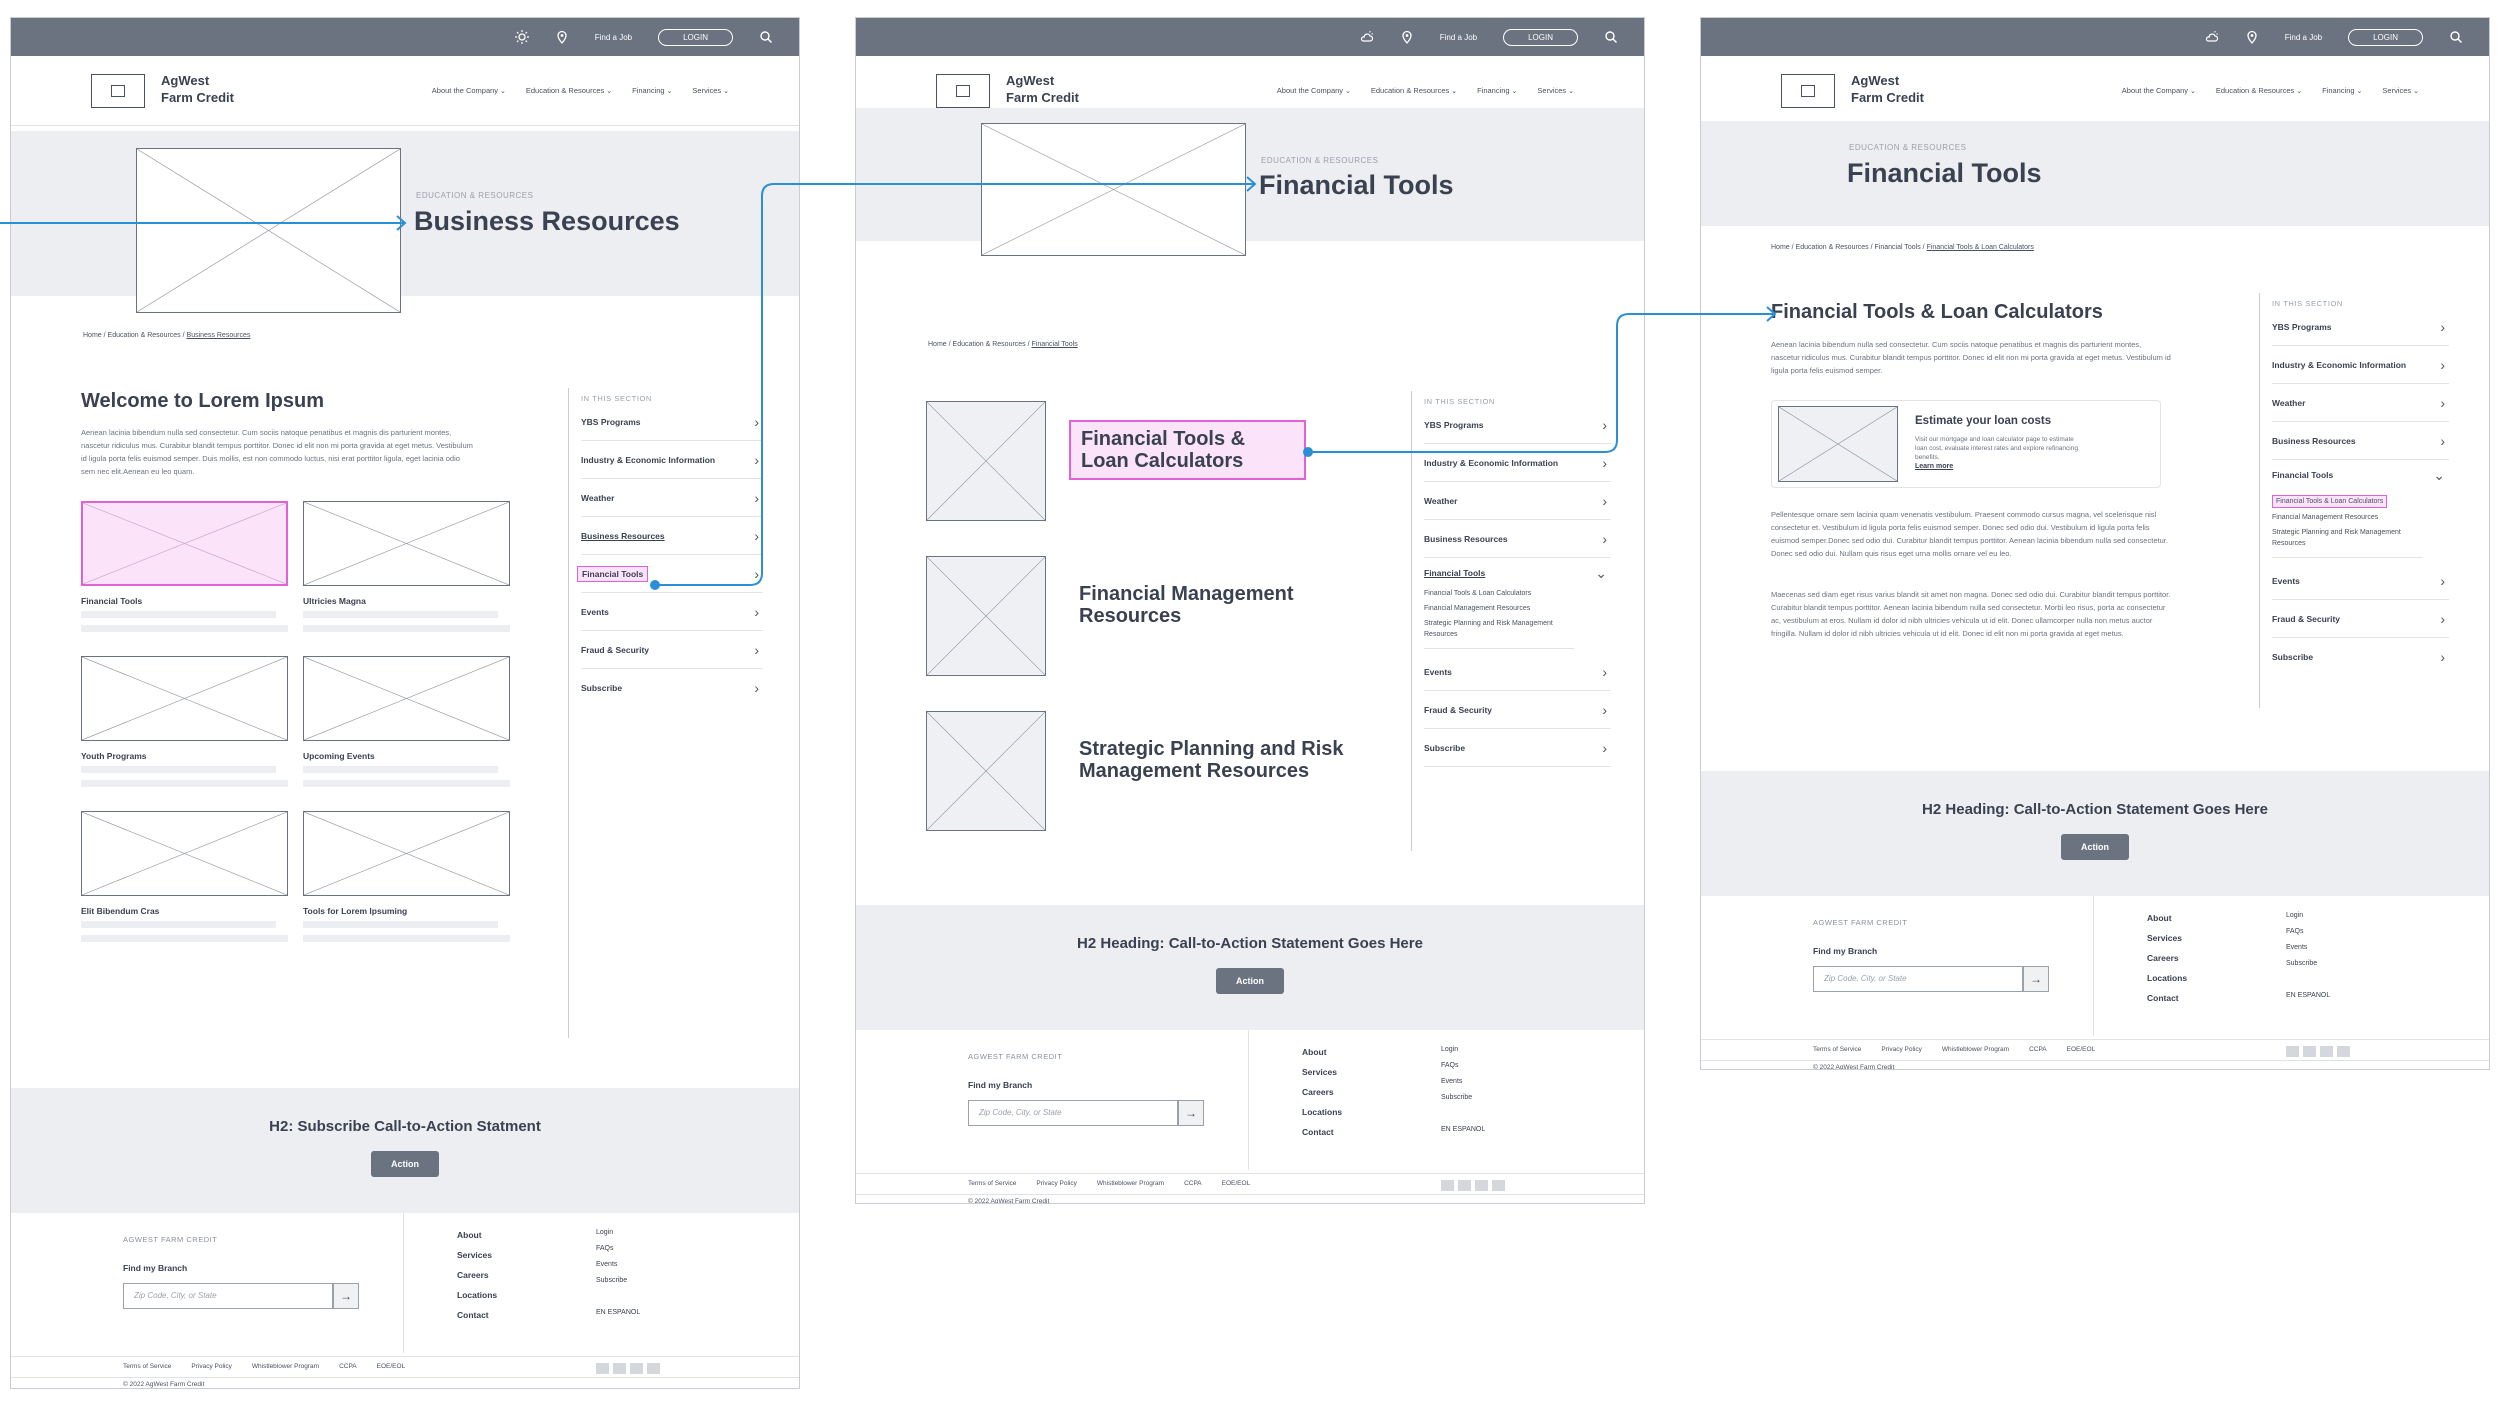 This screenshot has height=1405, width=2500. What do you see at coordinates (2212, 37) in the screenshot?
I see `weather-cloud-icon` at bounding box center [2212, 37].